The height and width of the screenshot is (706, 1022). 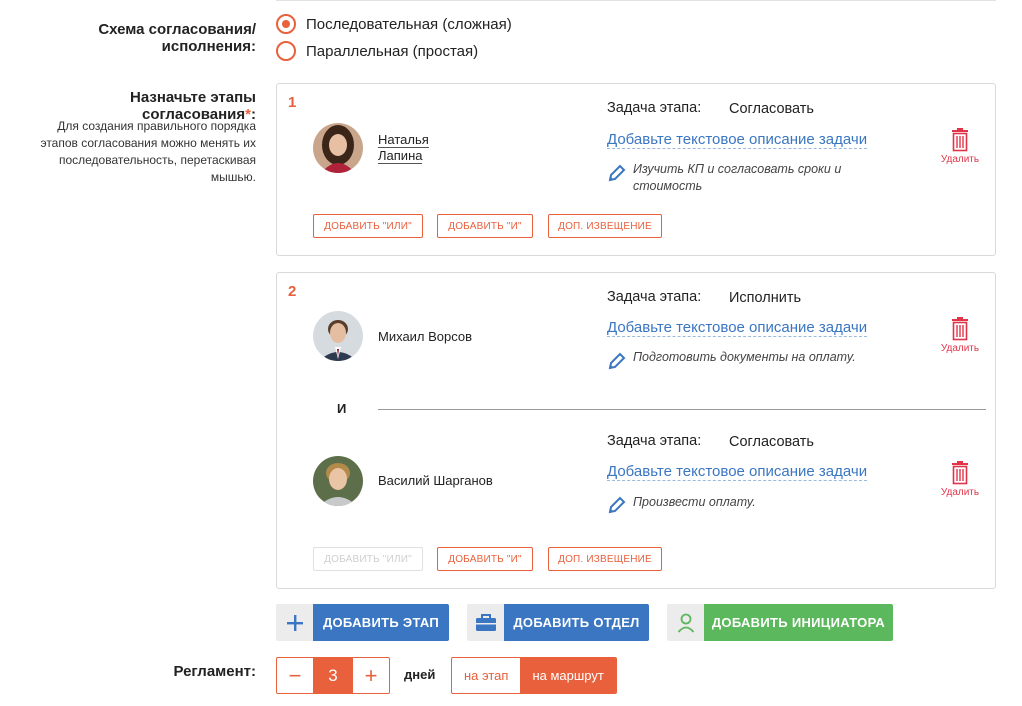 I want to click on regulation-scope-toggle: на этап на маршрут, so click(x=534, y=675).